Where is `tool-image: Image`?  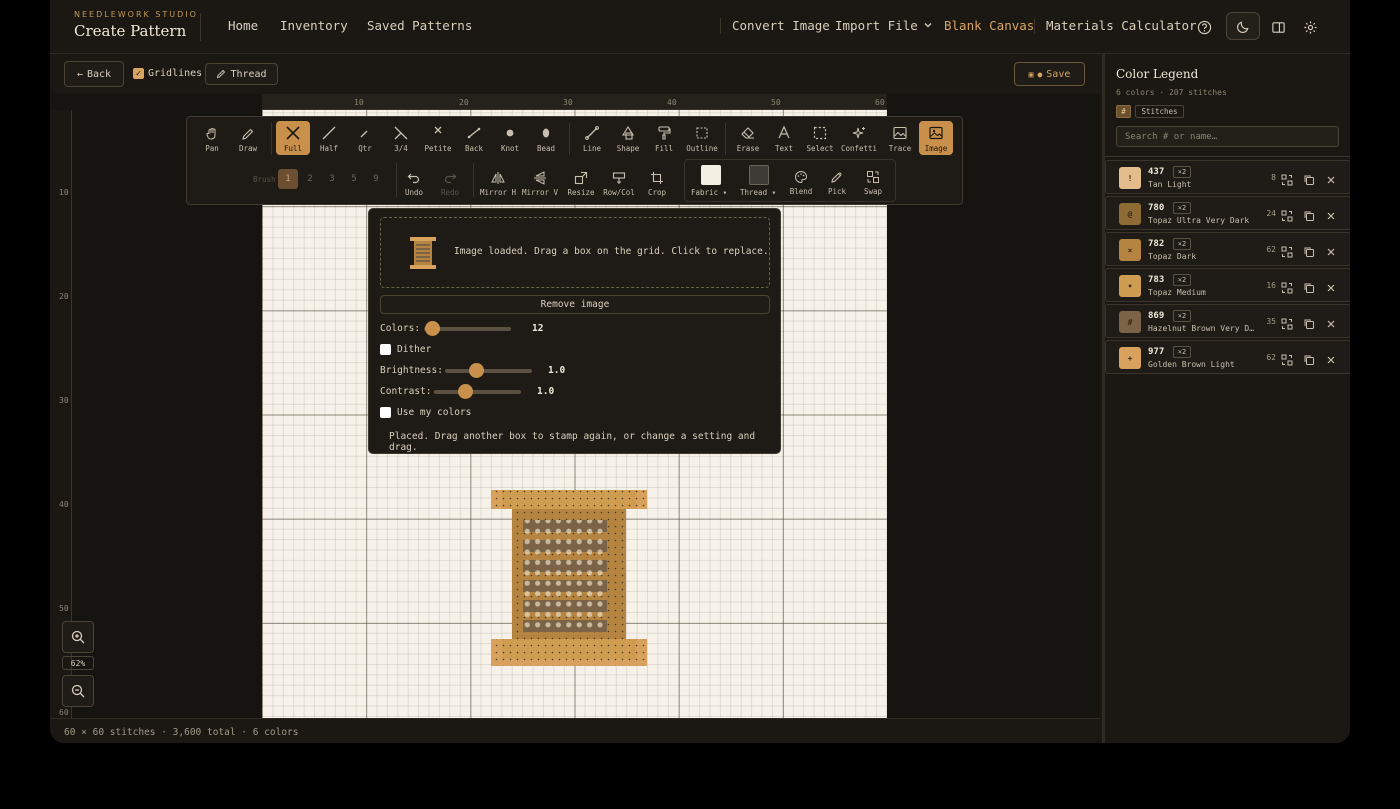 tool-image: Image is located at coordinates (936, 138).